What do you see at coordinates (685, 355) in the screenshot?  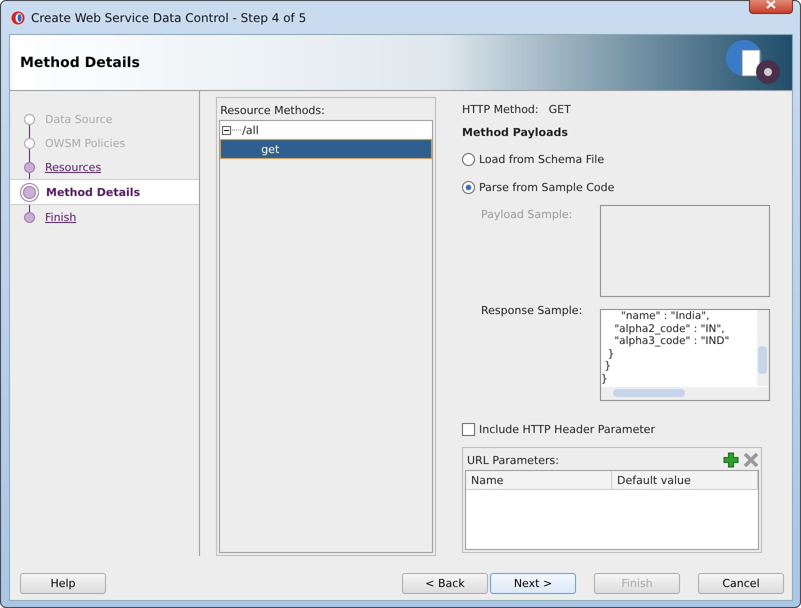 I see `response-sample-field: "name" : "India", "alpha2_code" : "IN", "alpha3_code" : "IND" } } }` at bounding box center [685, 355].